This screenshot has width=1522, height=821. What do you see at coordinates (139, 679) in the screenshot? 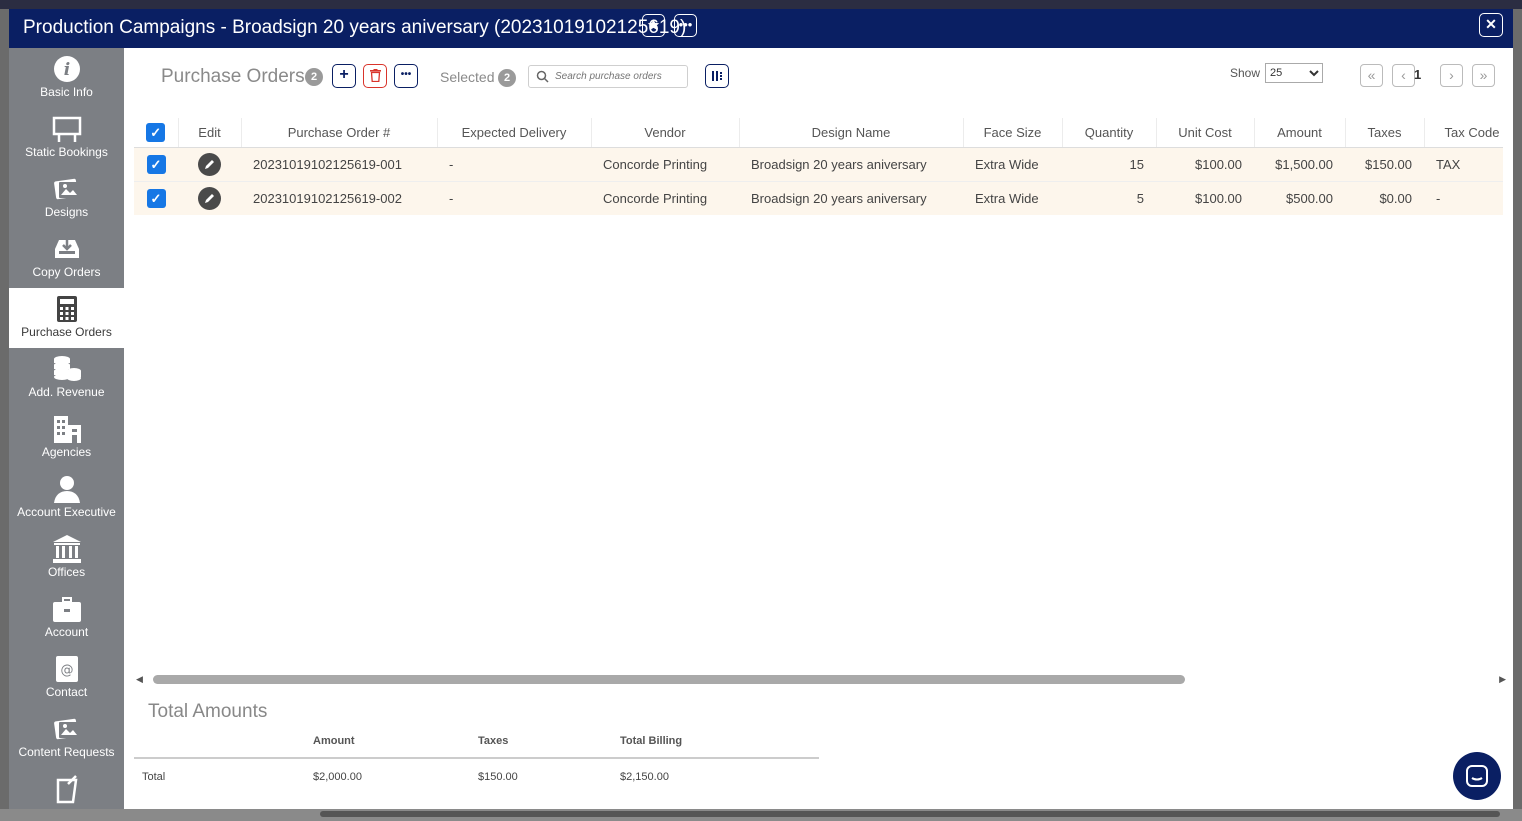
I see `scroll-left-arrow-icon: ◀` at bounding box center [139, 679].